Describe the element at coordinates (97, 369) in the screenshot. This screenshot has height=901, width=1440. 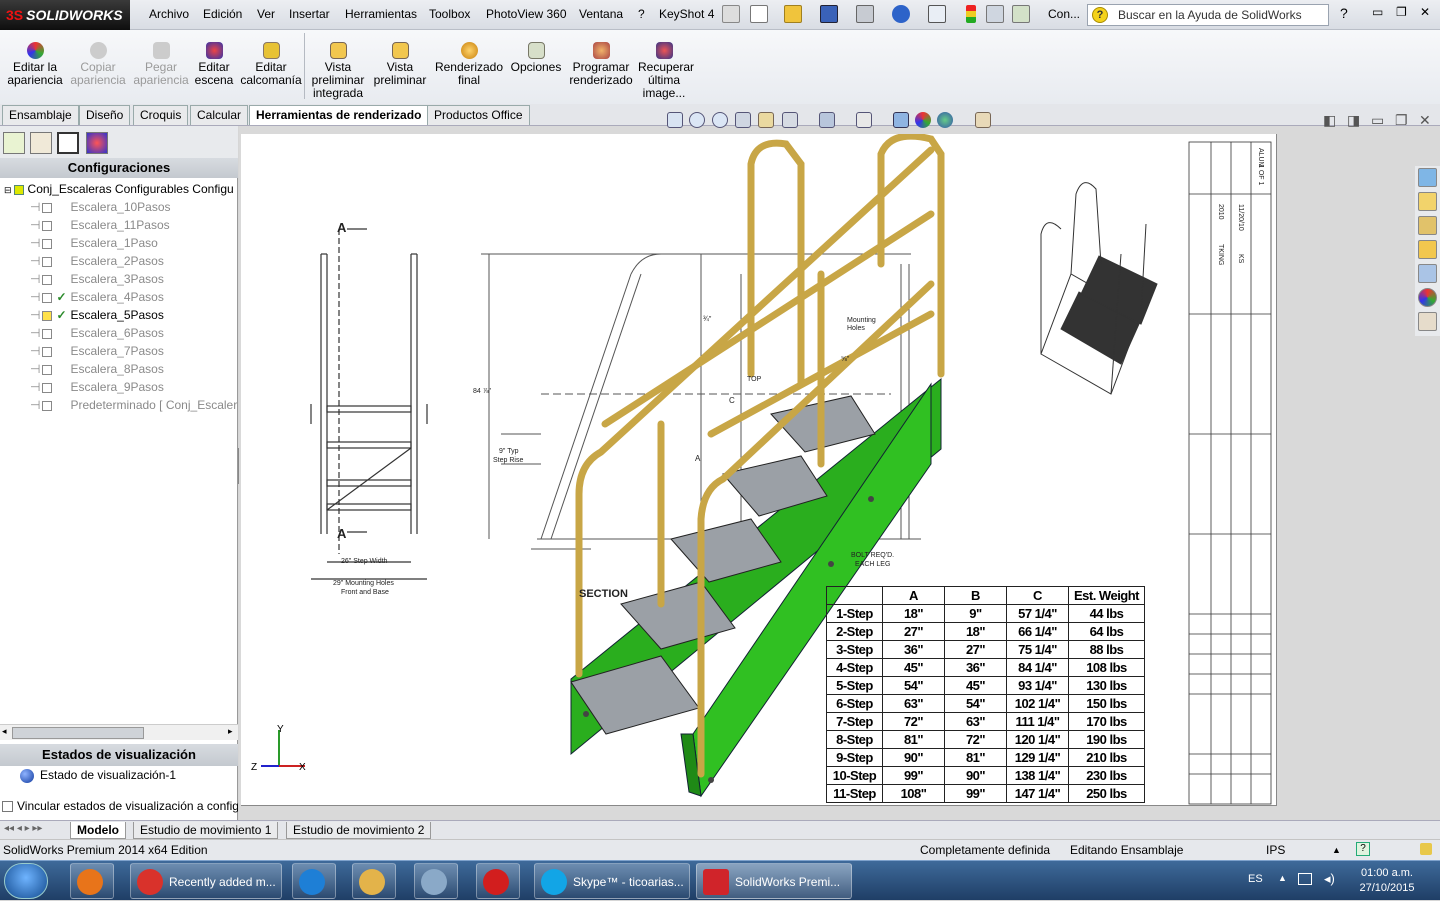
I see `config-item: ⊣ Escalera_8Pasos` at that location.